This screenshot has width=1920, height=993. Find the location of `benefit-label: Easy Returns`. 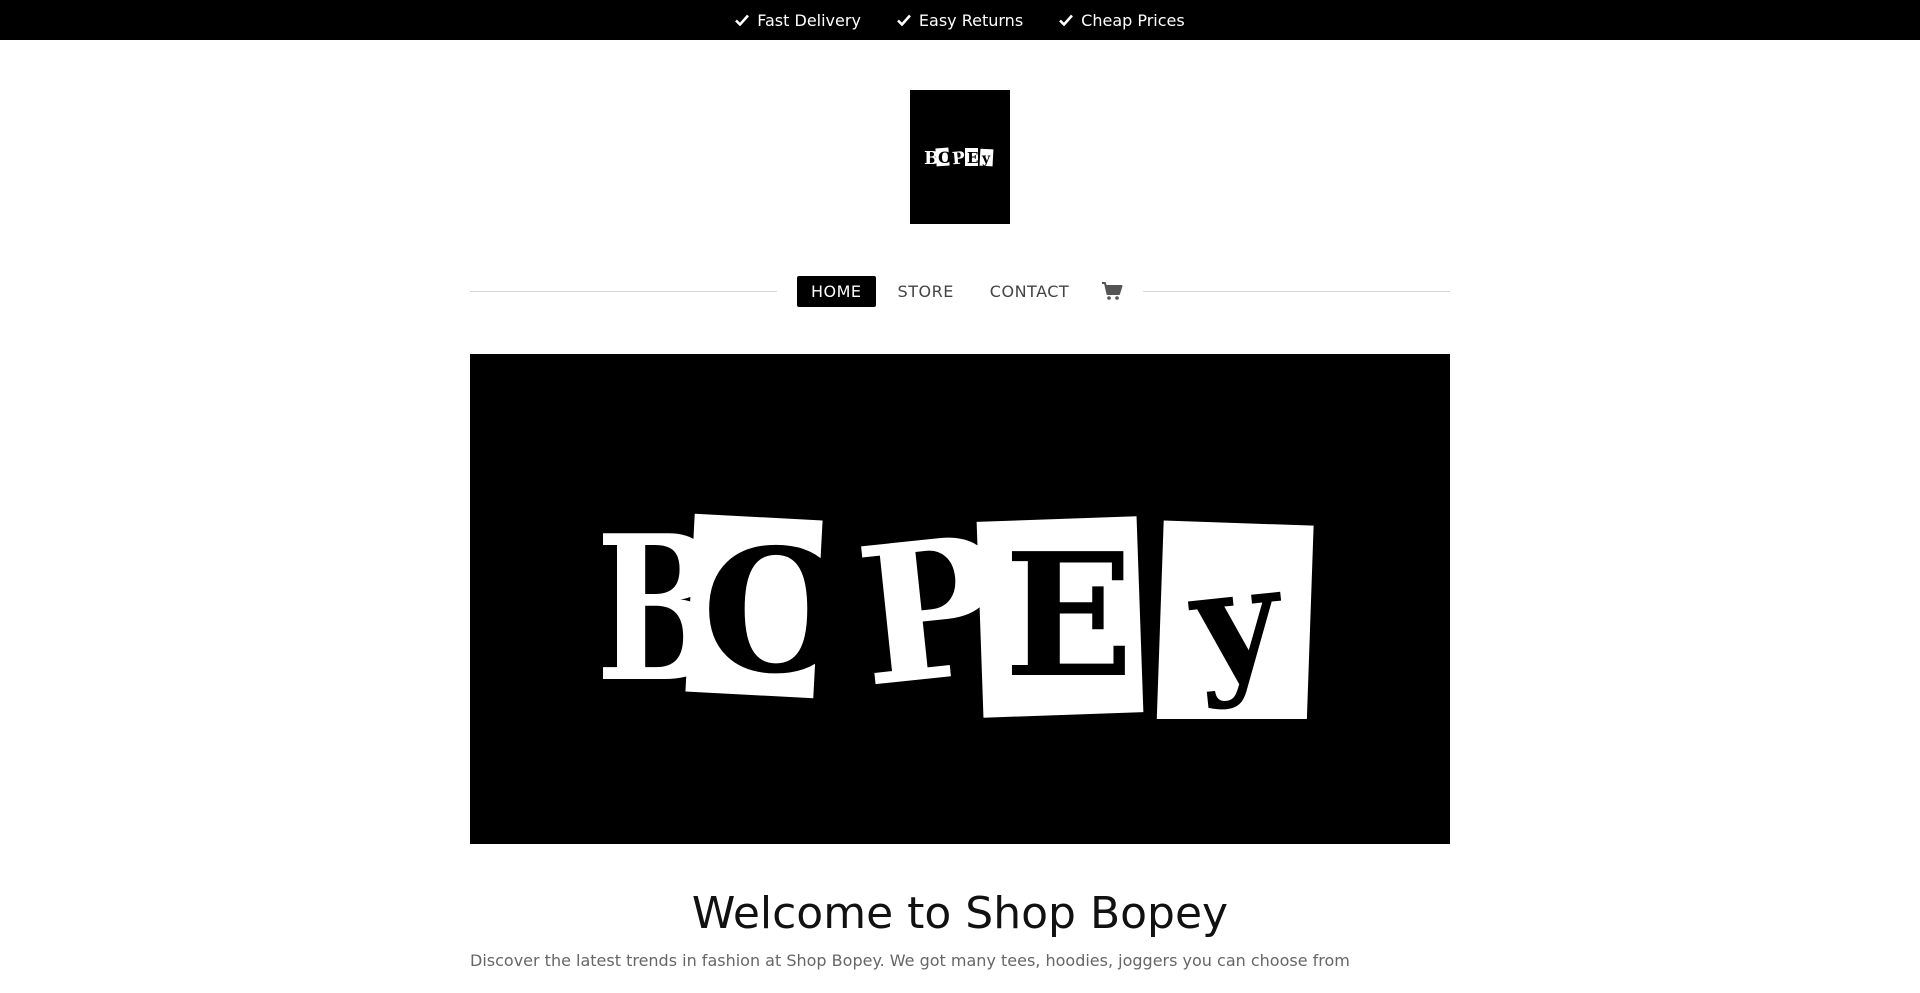

benefit-label: Easy Returns is located at coordinates (971, 20).